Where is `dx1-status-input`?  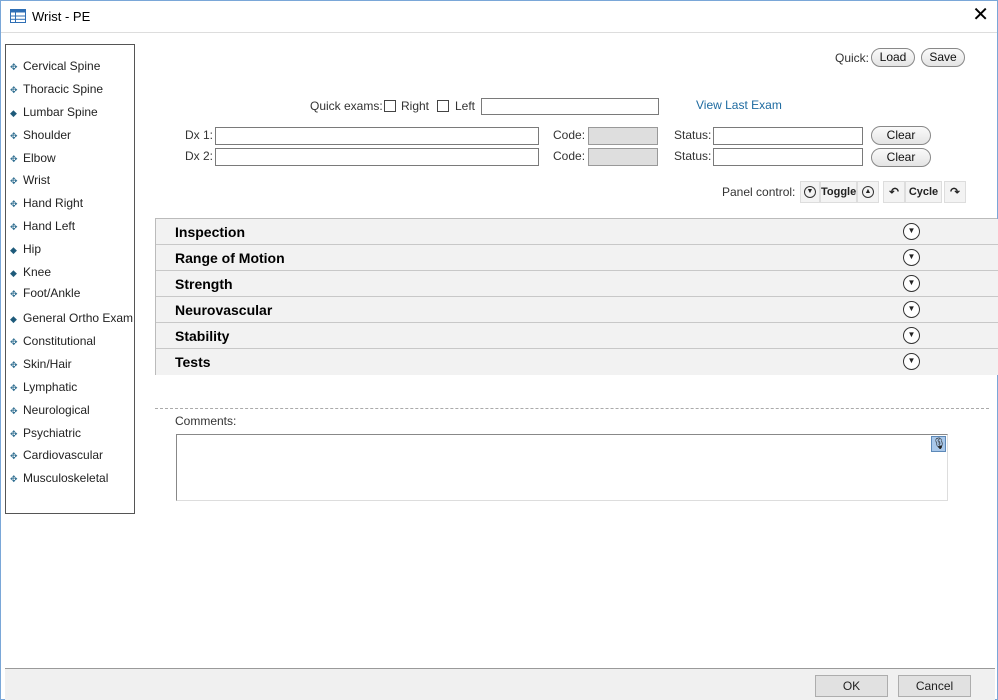 dx1-status-input is located at coordinates (788, 136).